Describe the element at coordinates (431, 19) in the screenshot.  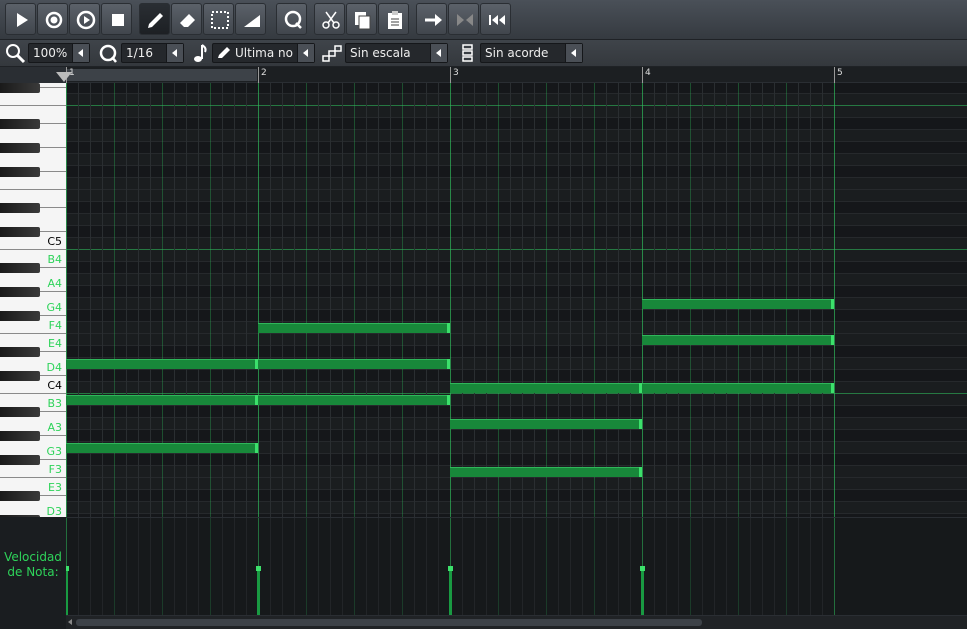
I see `forward-button` at that location.